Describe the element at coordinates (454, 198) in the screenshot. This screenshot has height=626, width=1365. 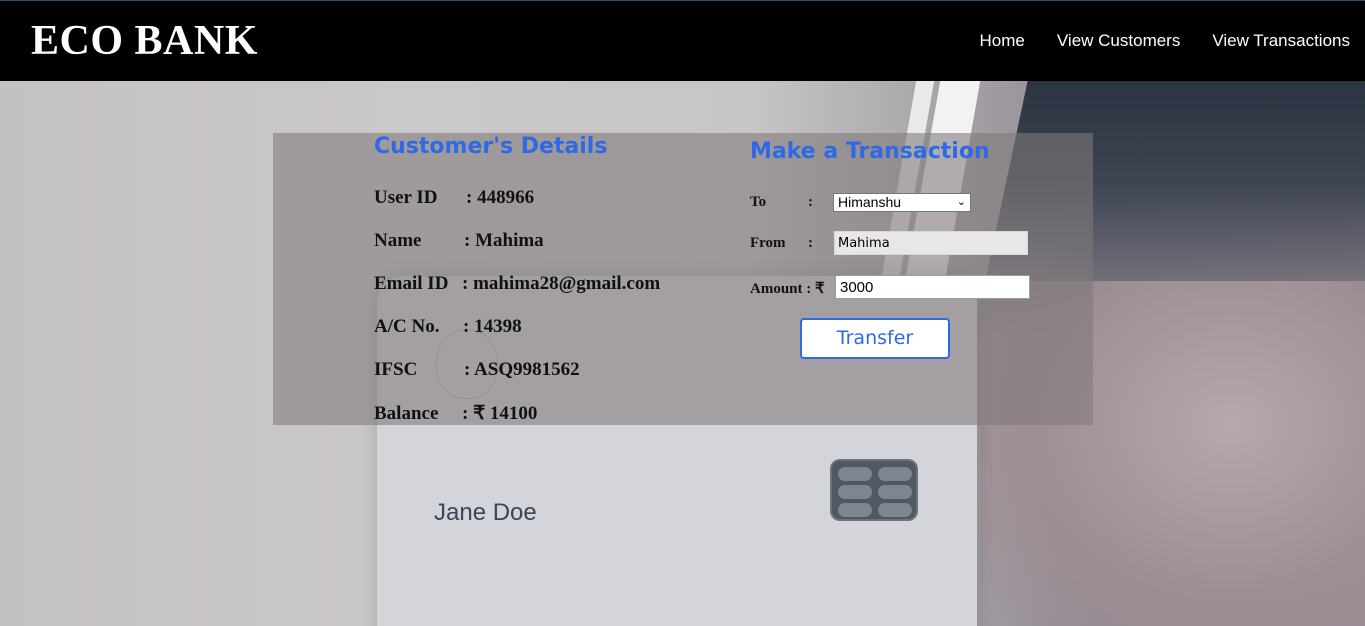
I see `detail-row-user-id: User ID : 448966` at that location.